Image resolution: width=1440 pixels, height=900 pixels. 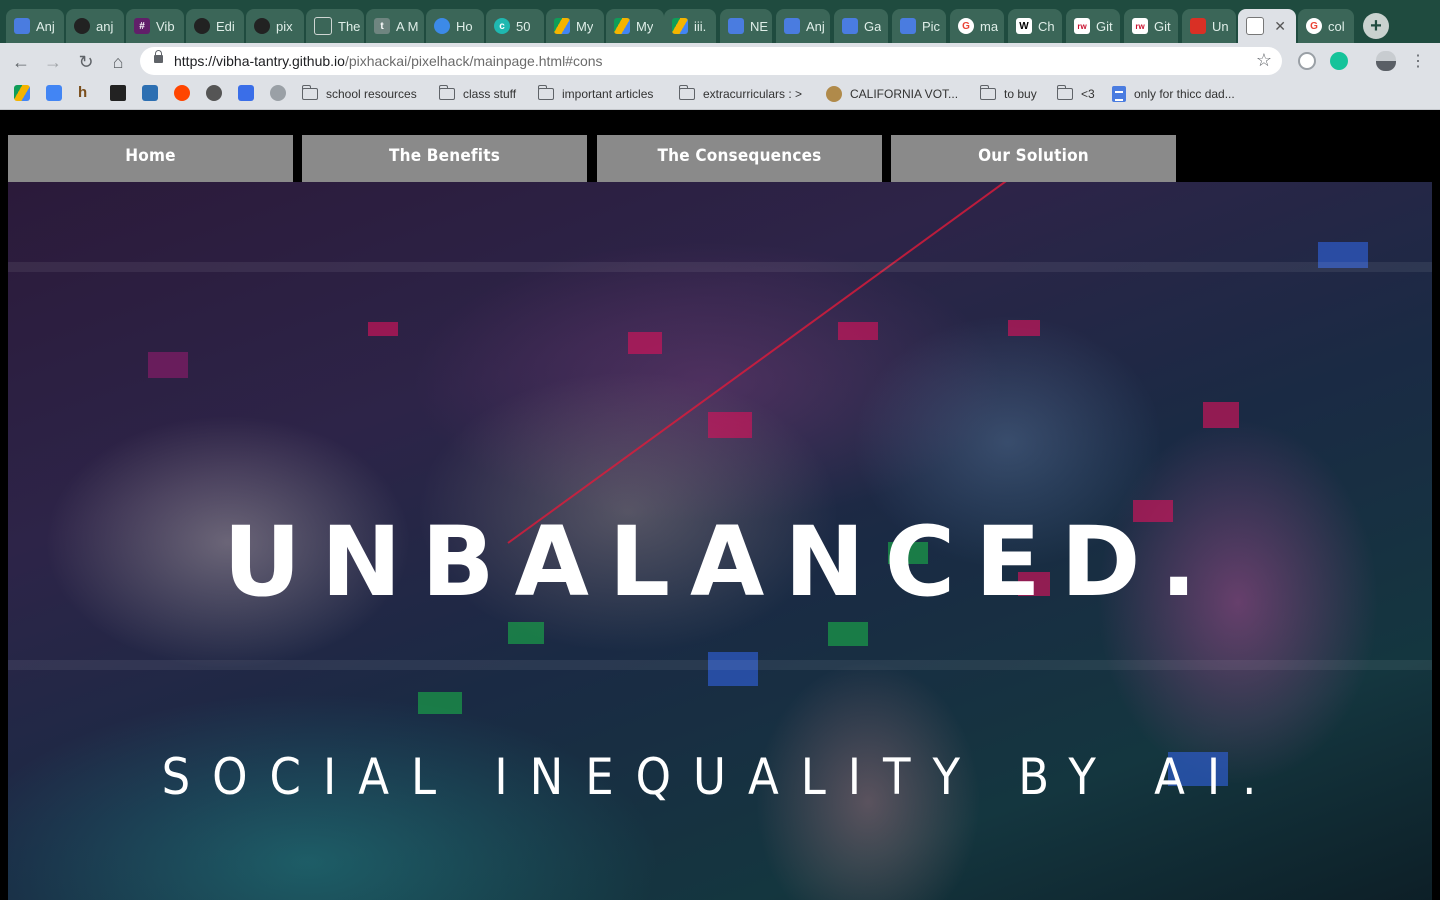 What do you see at coordinates (1198, 26) in the screenshot?
I see `red-app-icon` at bounding box center [1198, 26].